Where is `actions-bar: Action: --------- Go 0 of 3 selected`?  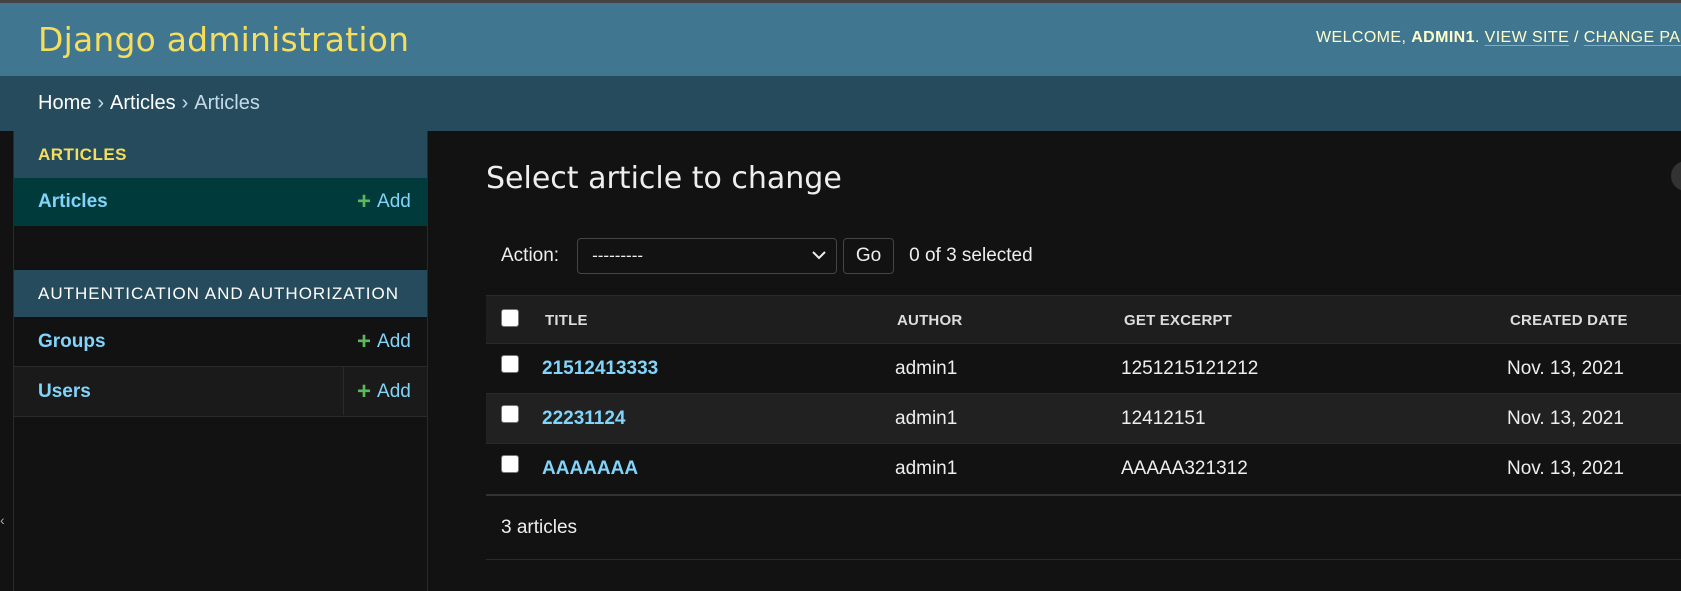 actions-bar: Action: --------- Go 0 of 3 selected is located at coordinates (759, 256).